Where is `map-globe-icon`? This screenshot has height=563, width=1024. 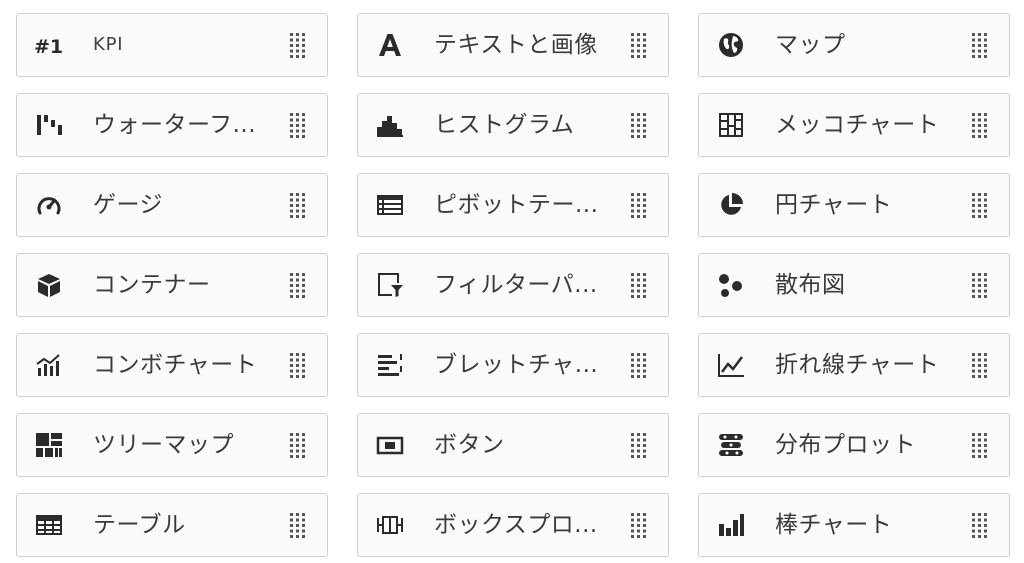
map-globe-icon is located at coordinates (731, 45).